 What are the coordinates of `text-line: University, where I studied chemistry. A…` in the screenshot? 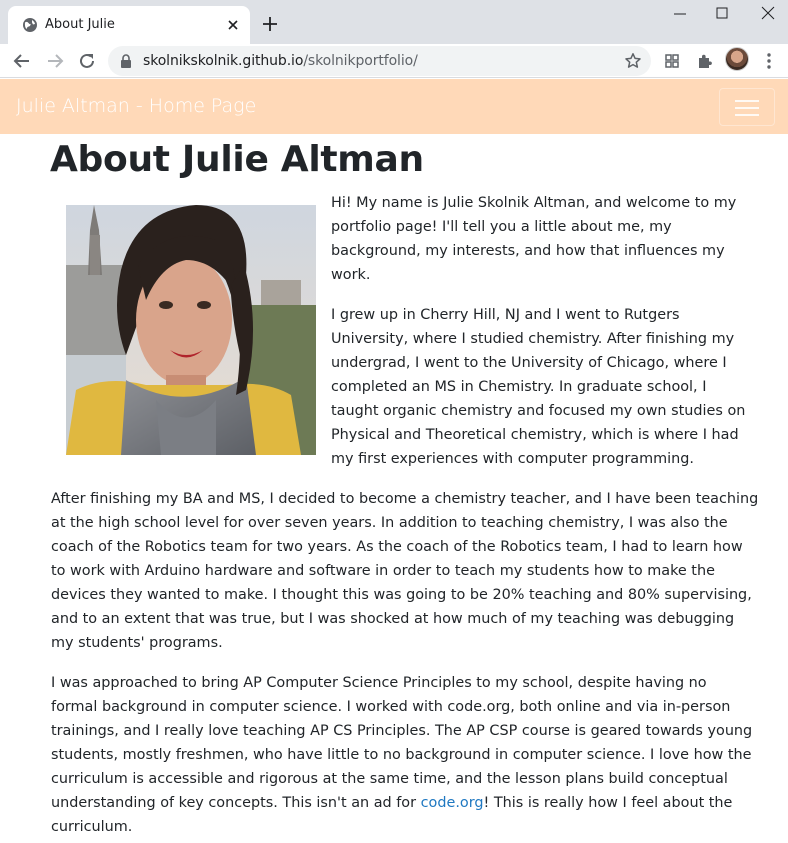 It's located at (533, 339).